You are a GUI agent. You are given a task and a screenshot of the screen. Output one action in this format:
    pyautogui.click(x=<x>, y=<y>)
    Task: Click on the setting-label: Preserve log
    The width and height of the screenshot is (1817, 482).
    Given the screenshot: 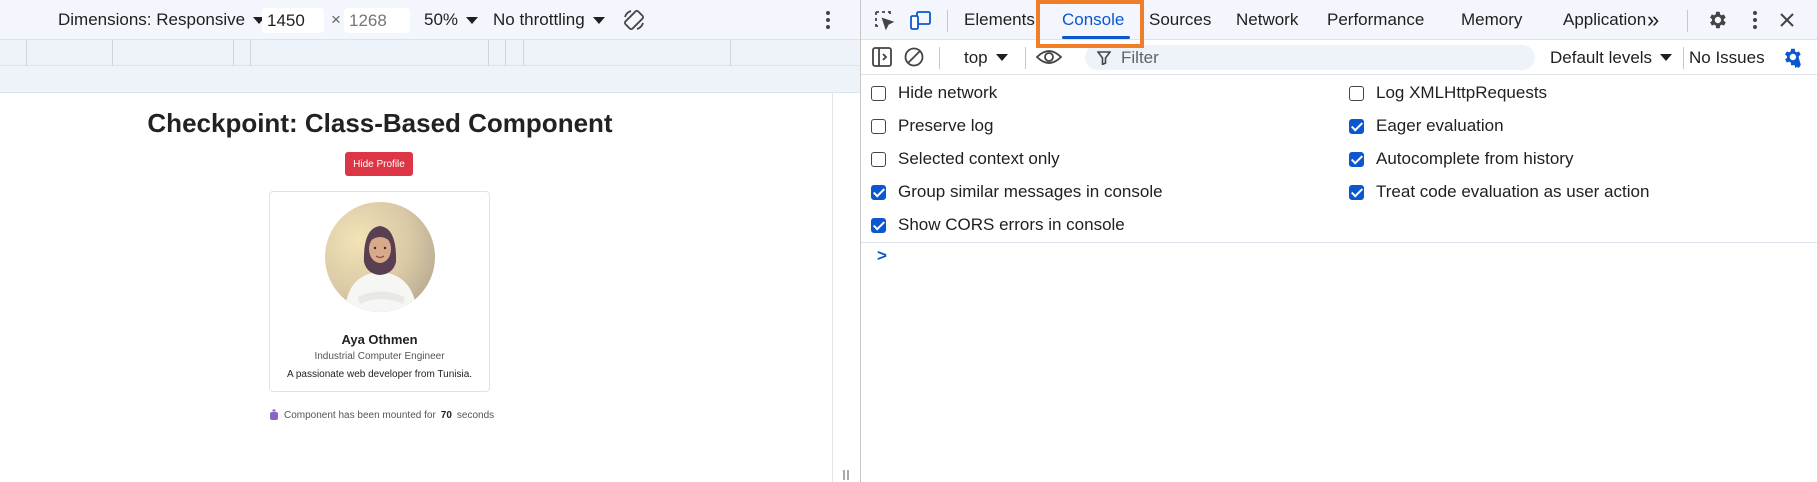 What is the action you would take?
    pyautogui.click(x=946, y=125)
    